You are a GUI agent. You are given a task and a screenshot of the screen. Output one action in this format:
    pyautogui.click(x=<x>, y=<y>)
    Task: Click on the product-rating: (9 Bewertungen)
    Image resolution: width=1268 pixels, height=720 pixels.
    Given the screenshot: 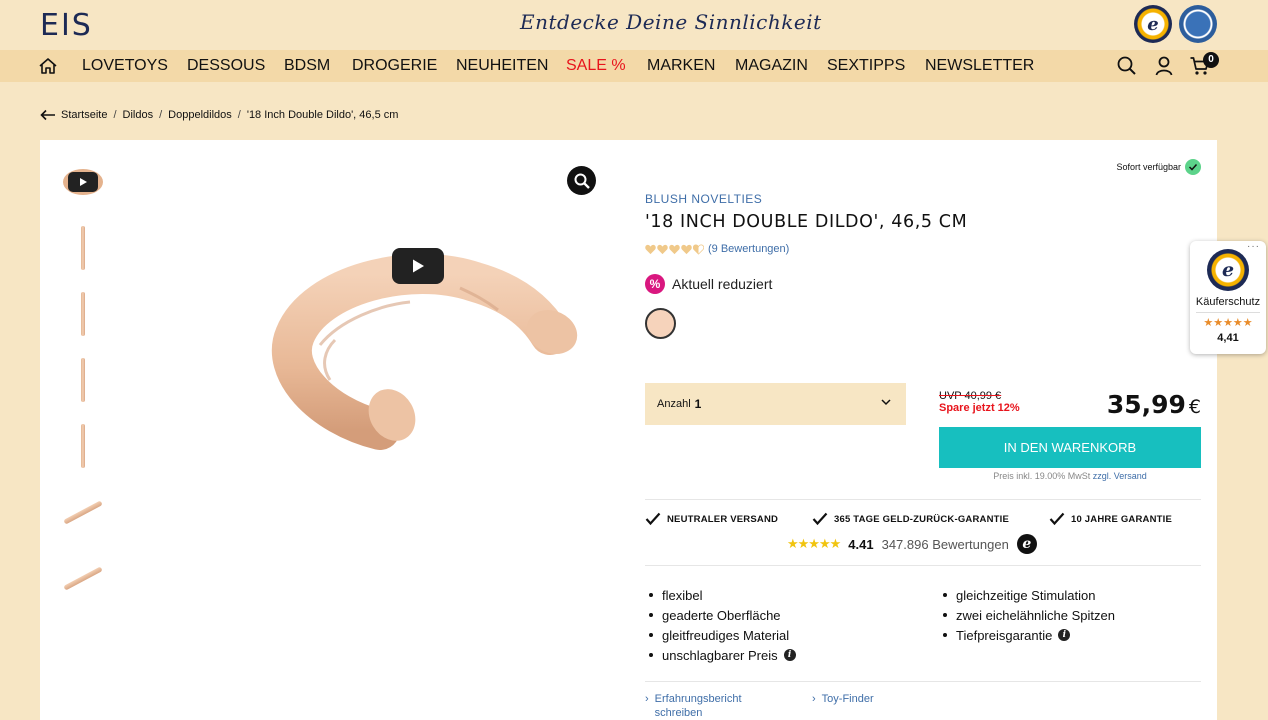 What is the action you would take?
    pyautogui.click(x=717, y=249)
    